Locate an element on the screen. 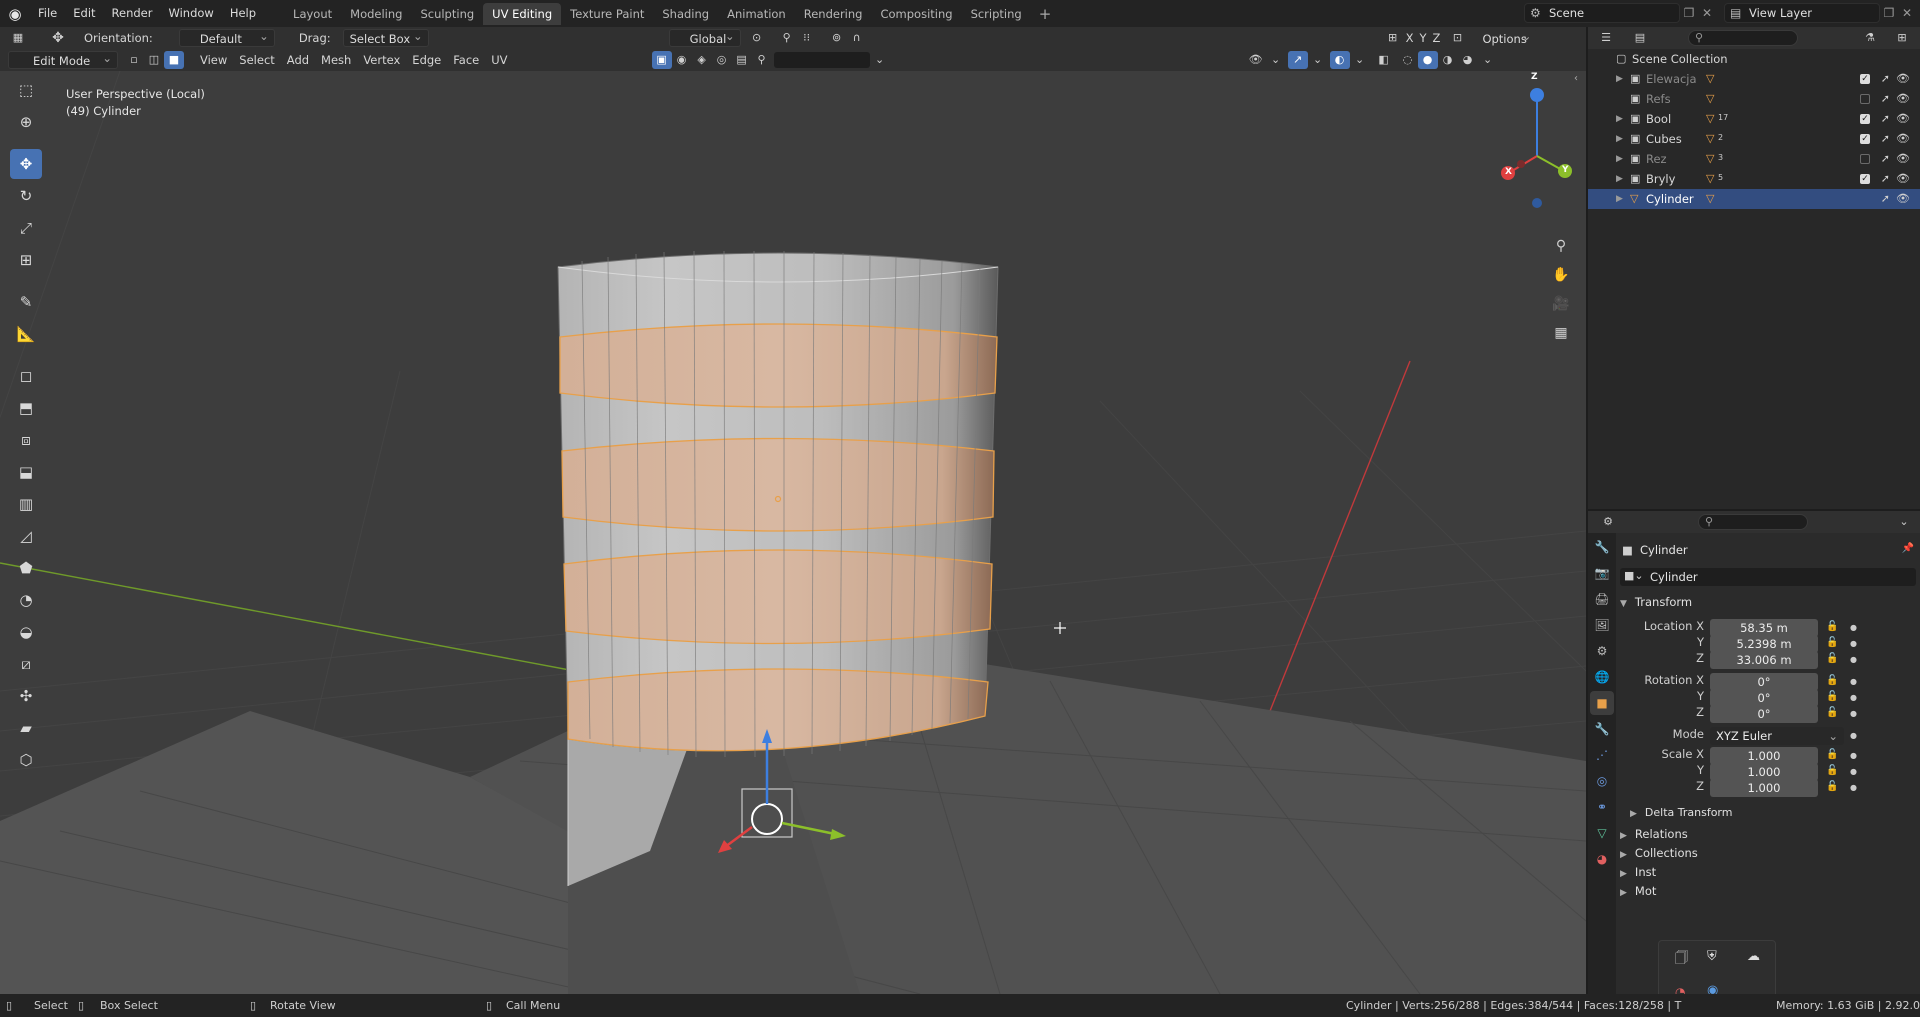 Image resolution: width=1920 pixels, height=1017 pixels. proportional-edit-icon: ⊚ is located at coordinates (837, 38).